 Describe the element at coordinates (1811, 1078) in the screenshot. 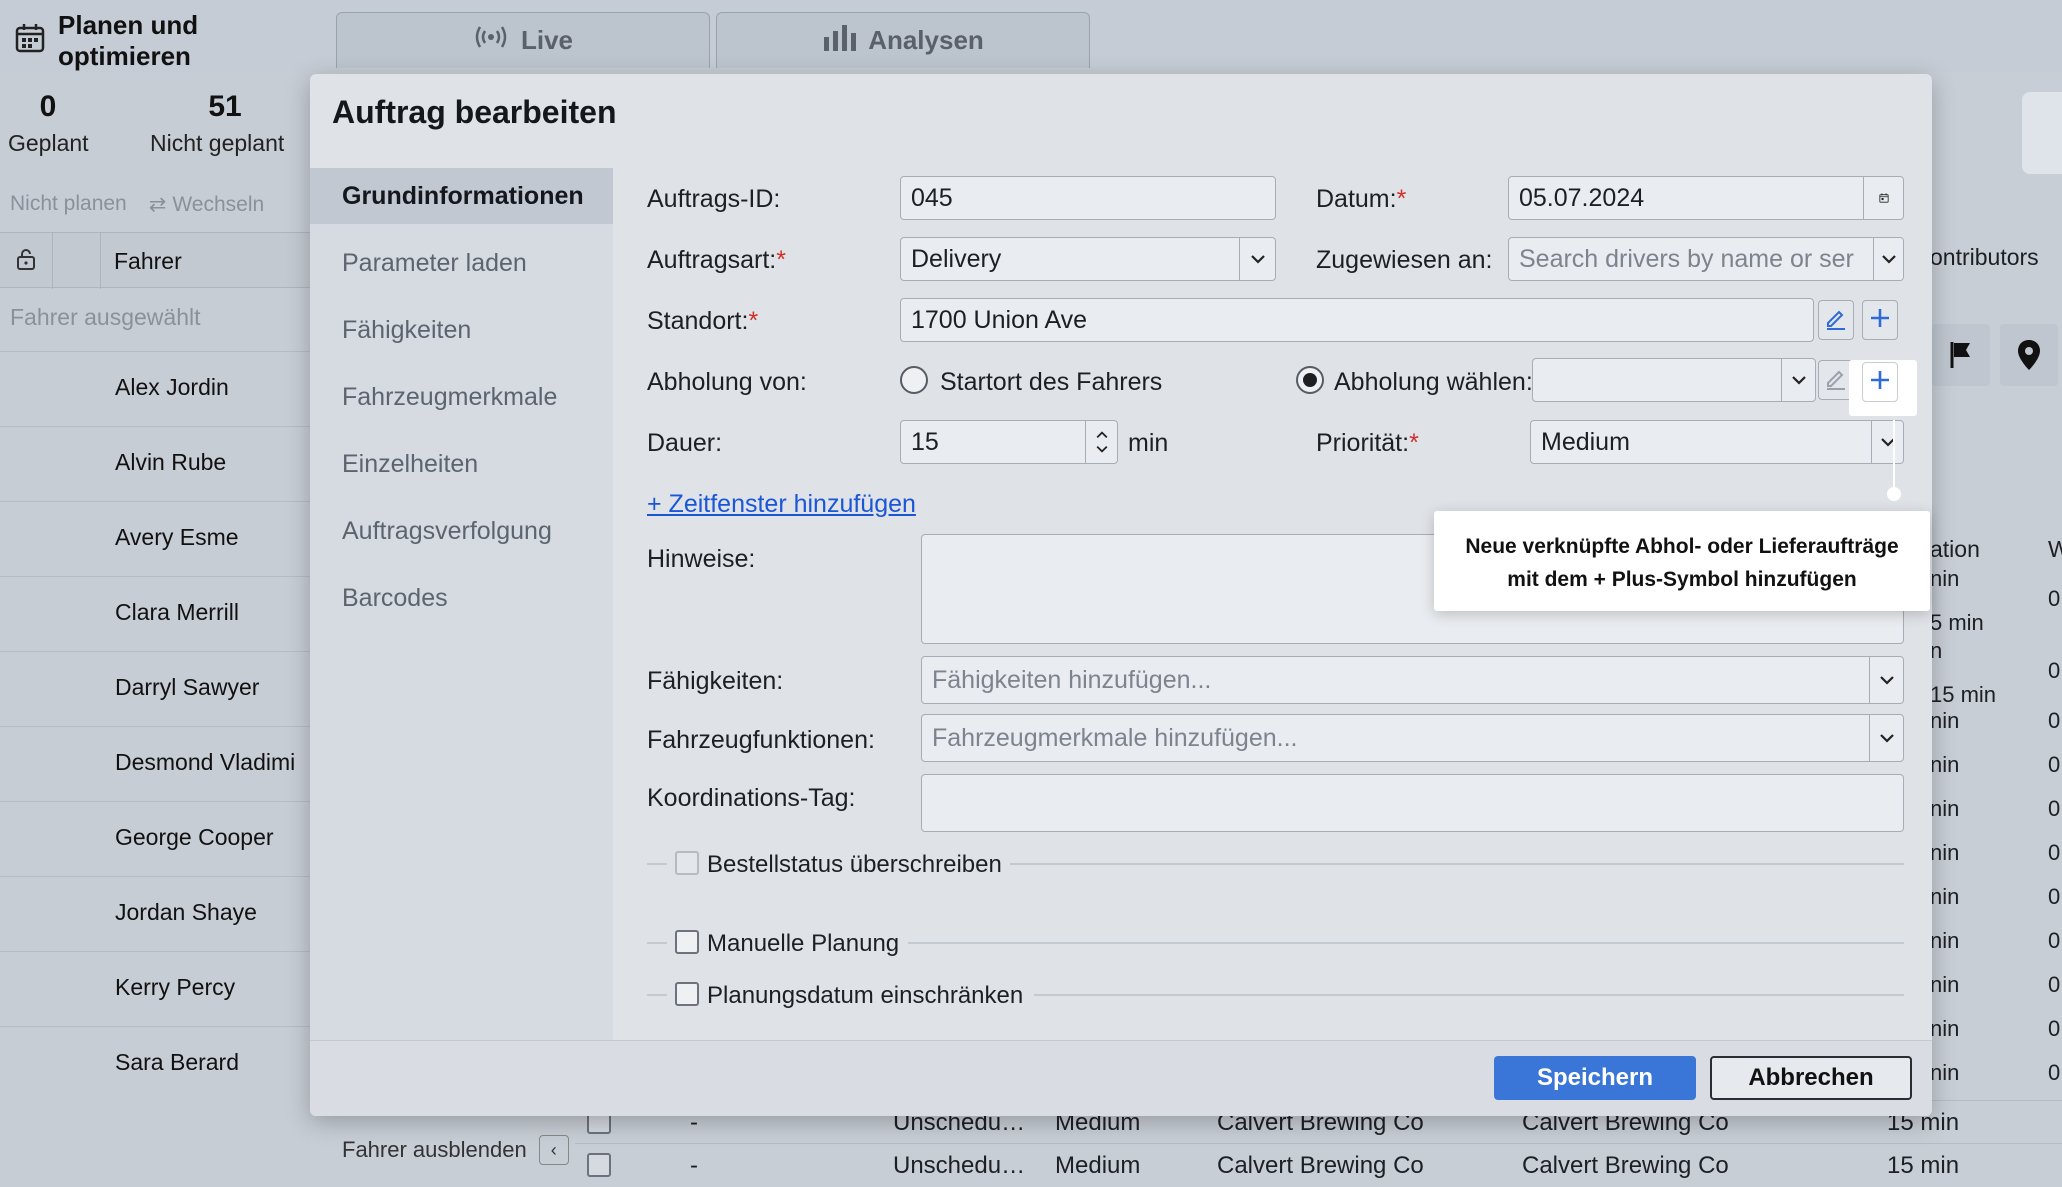

I see `cancel-button: Abbrechen` at that location.